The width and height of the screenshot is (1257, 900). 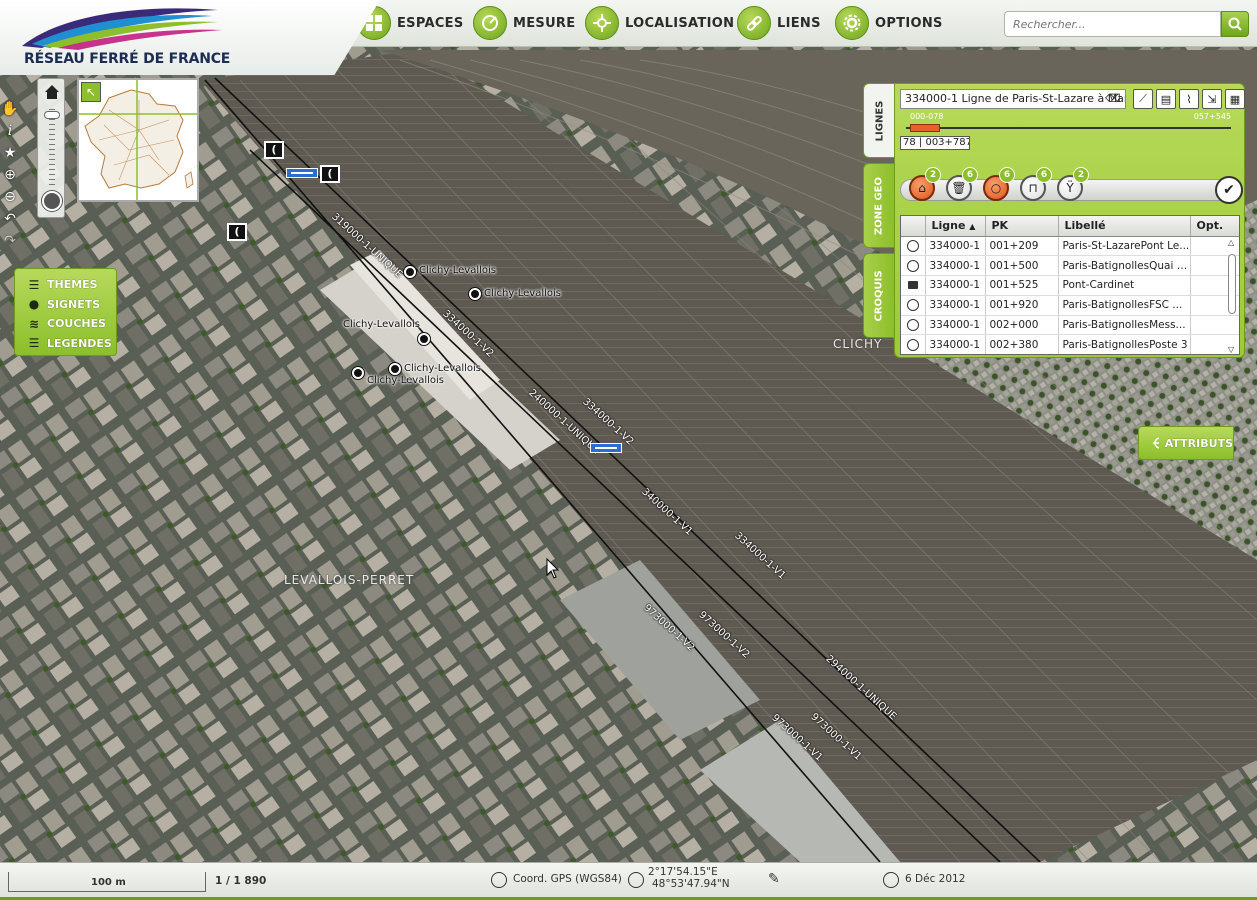 What do you see at coordinates (1070, 285) in the screenshot?
I see `table-row: 334000-1 001+525 Pont-Cardinet` at bounding box center [1070, 285].